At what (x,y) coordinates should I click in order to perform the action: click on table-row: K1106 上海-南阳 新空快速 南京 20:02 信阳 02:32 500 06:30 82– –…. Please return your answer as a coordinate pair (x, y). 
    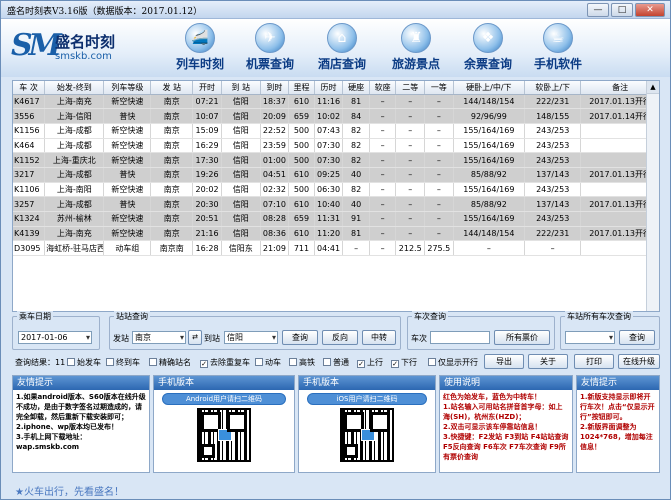
    Looking at the image, I should click on (336, 190).